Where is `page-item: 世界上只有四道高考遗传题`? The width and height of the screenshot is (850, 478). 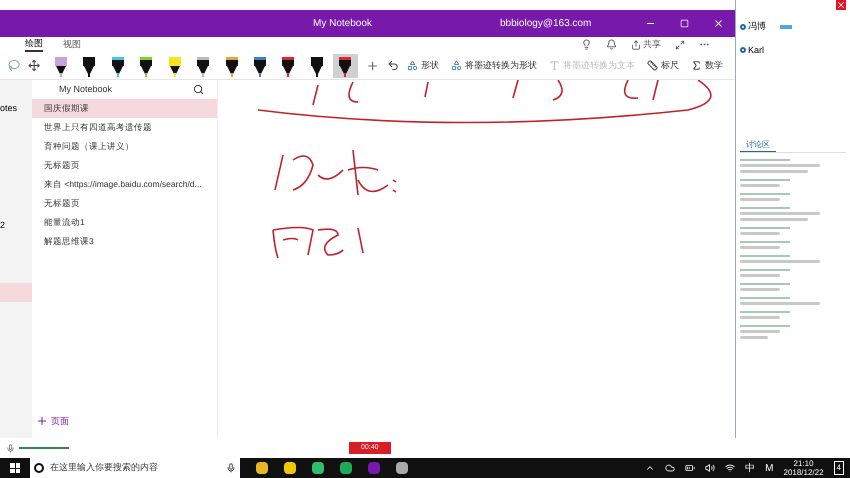
page-item: 世界上只有四道高考遗传题 is located at coordinates (124, 127).